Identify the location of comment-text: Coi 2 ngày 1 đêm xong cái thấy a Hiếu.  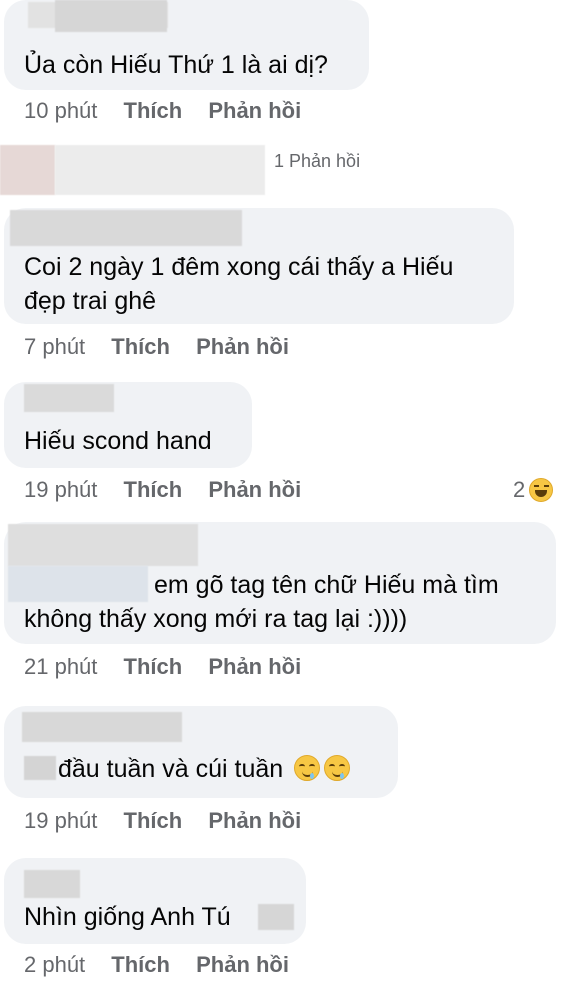
(239, 267).